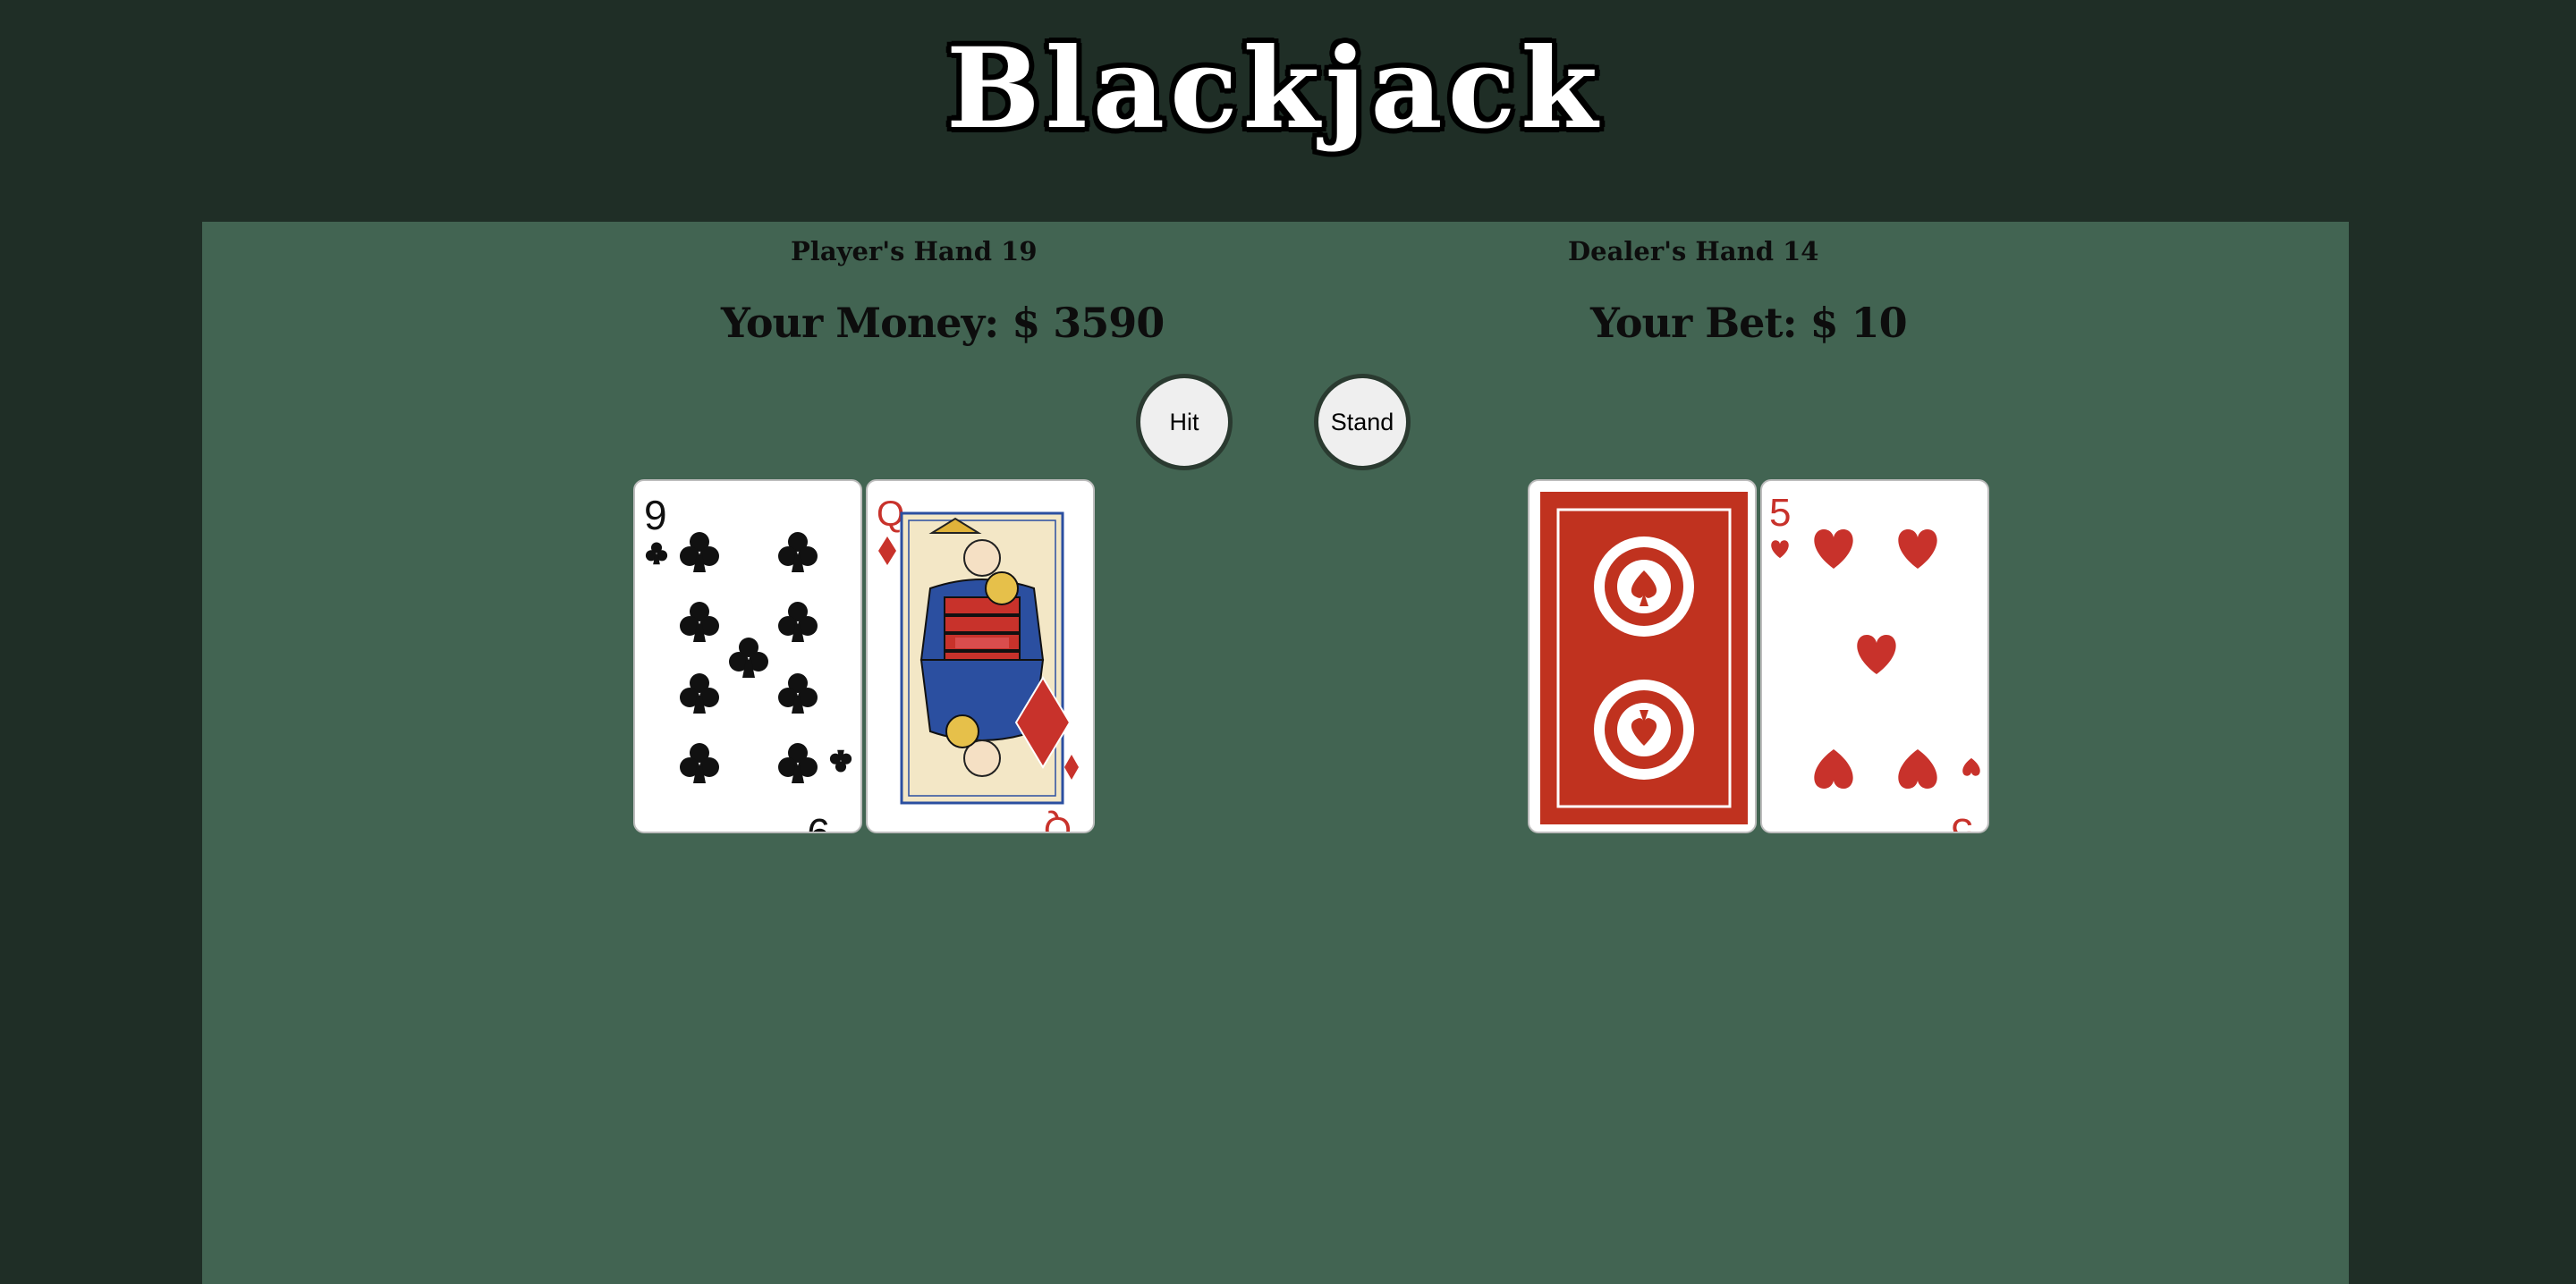  Describe the element at coordinates (655, 515) in the screenshot. I see `card-rank: 9` at that location.